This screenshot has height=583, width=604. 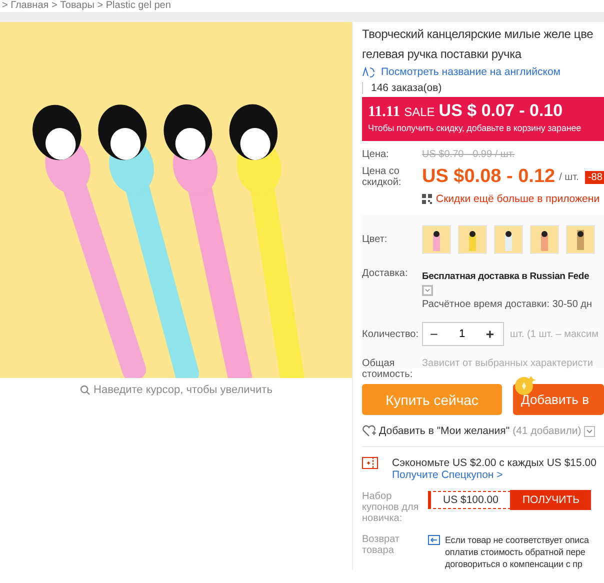 What do you see at coordinates (381, 546) in the screenshot?
I see `returns-label: Возврат товара` at bounding box center [381, 546].